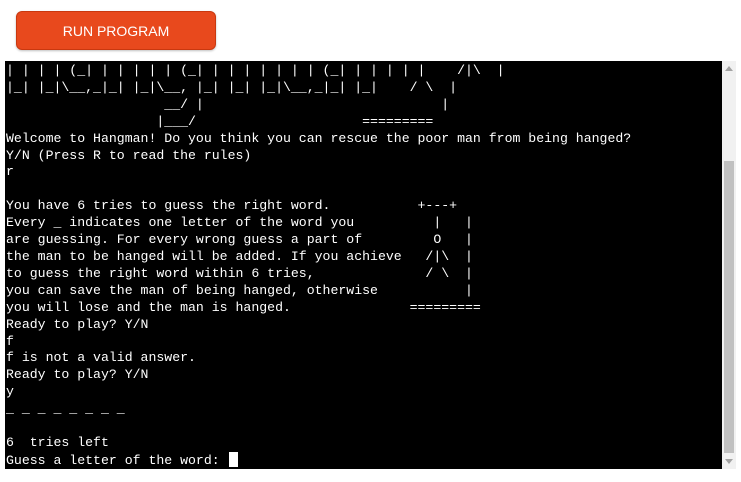 The height and width of the screenshot is (482, 741). What do you see at coordinates (65, 409) in the screenshot?
I see `terminal-line: _ _ _ _ _ _ _ _` at bounding box center [65, 409].